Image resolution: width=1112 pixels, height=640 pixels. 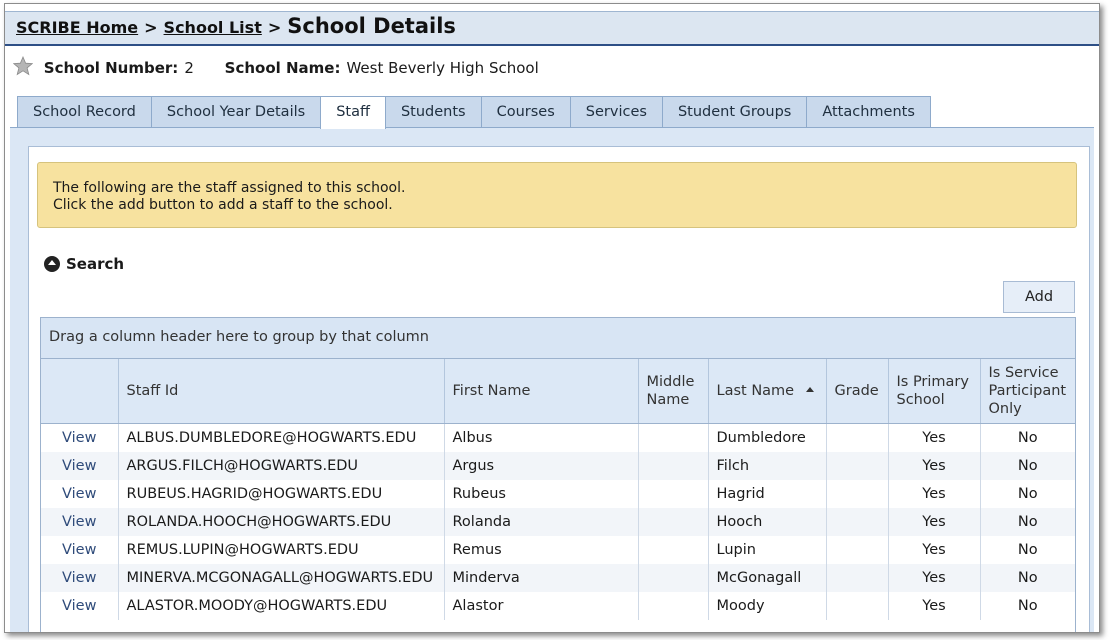 What do you see at coordinates (371, 26) in the screenshot?
I see `page-title: School Details` at bounding box center [371, 26].